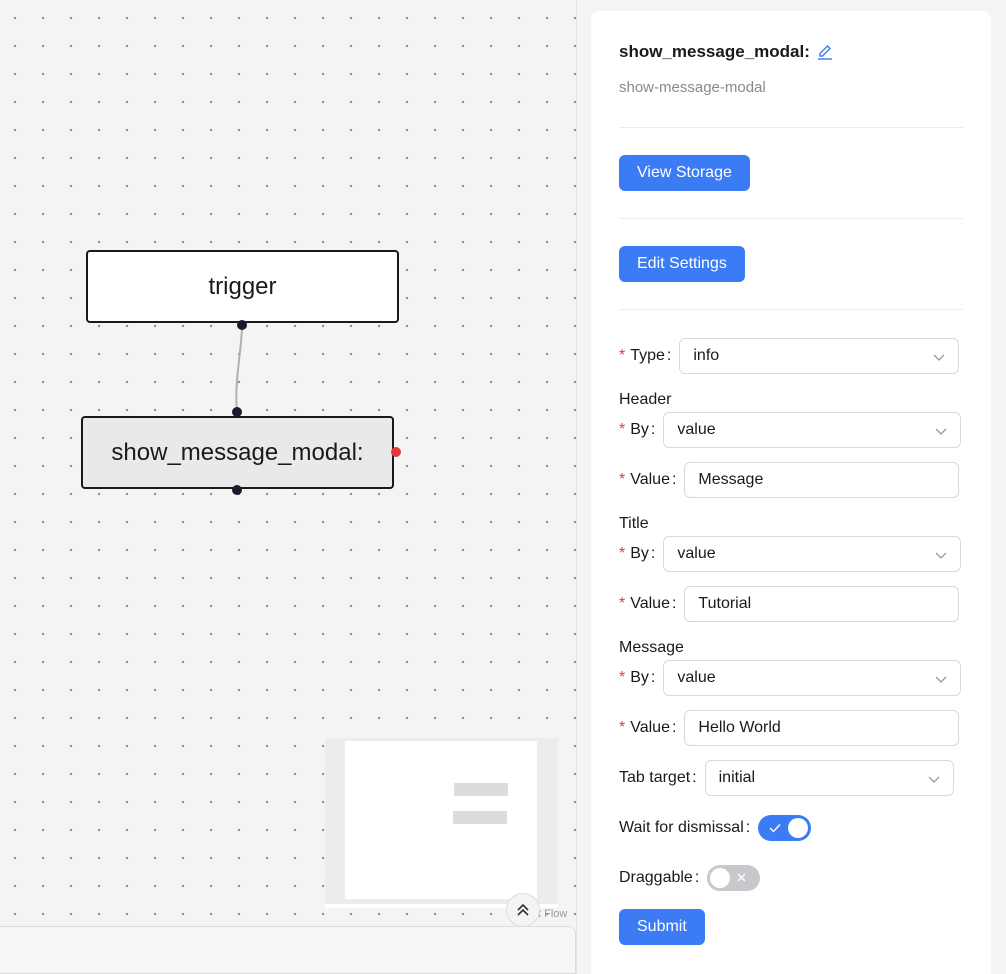 This screenshot has width=1006, height=974. I want to click on type-row: * Type: info, so click(789, 356).